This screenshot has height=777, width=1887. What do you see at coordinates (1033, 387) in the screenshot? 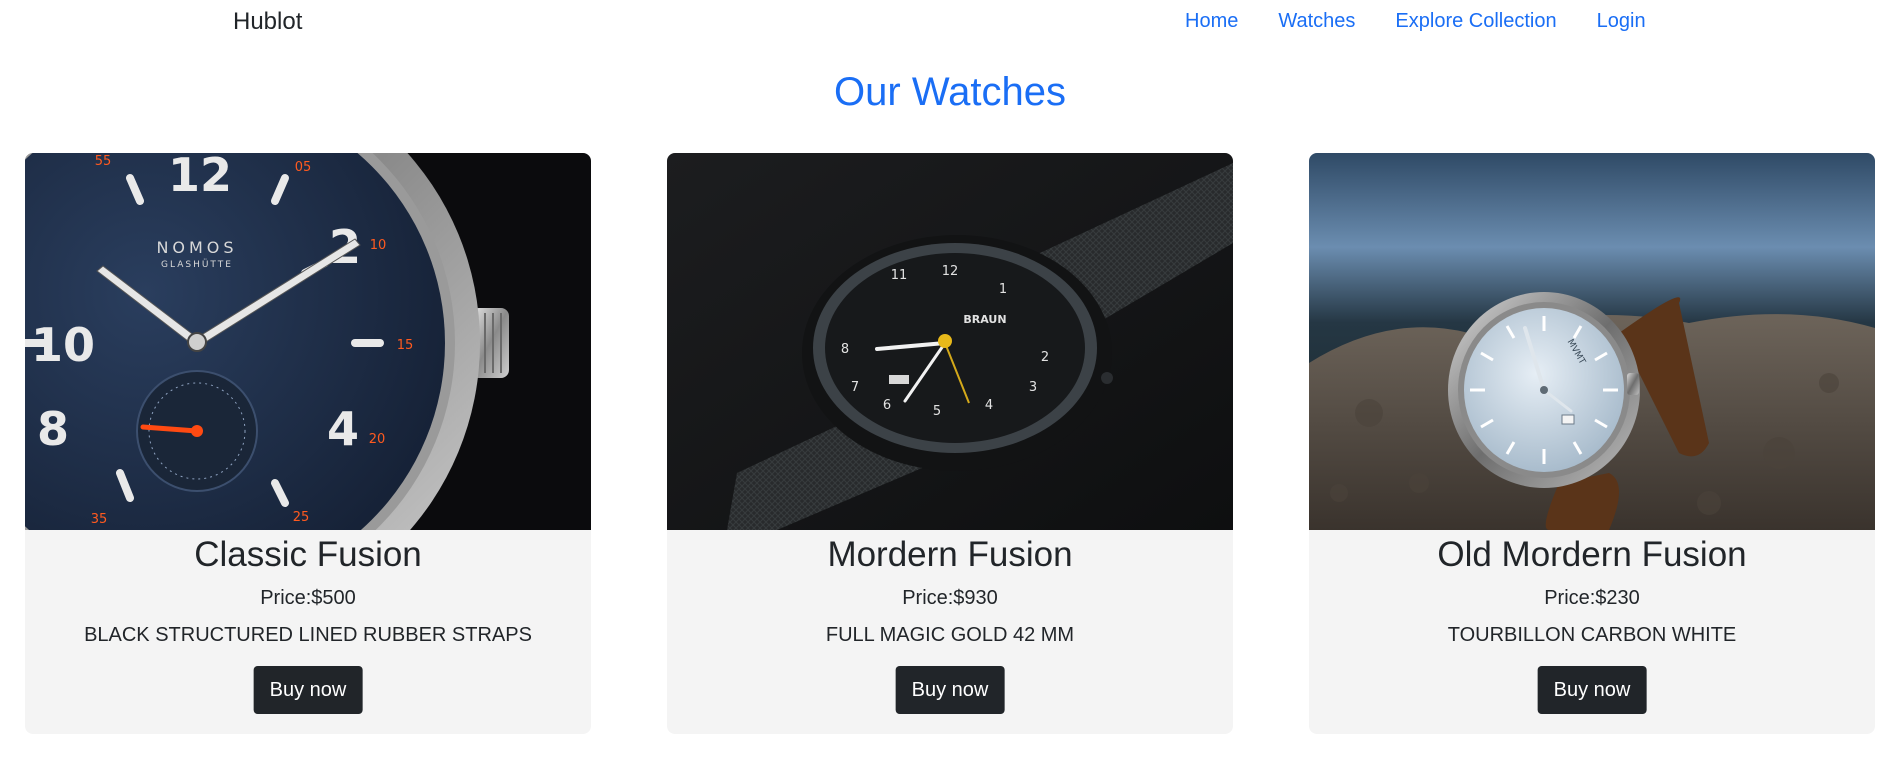
I see `dial-numeral: 3` at bounding box center [1033, 387].